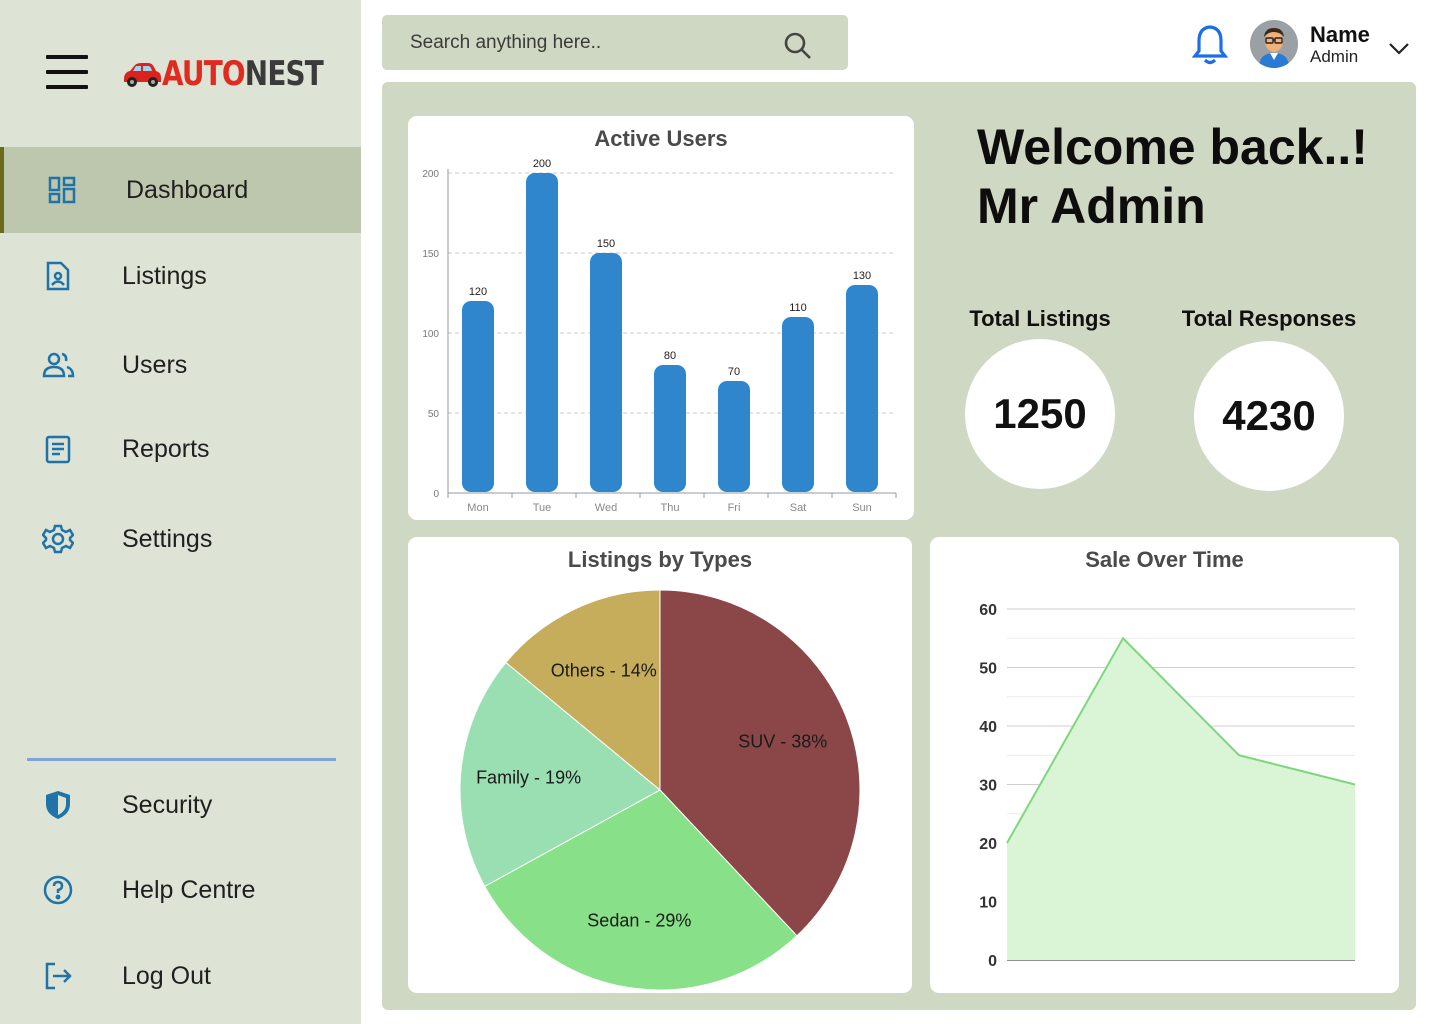 This screenshot has height=1024, width=1434. I want to click on total-responses-label: Total Responses, so click(1269, 318).